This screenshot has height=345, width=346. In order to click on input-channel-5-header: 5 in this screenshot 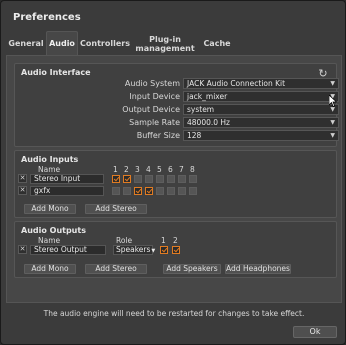, I will do `click(159, 169)`.